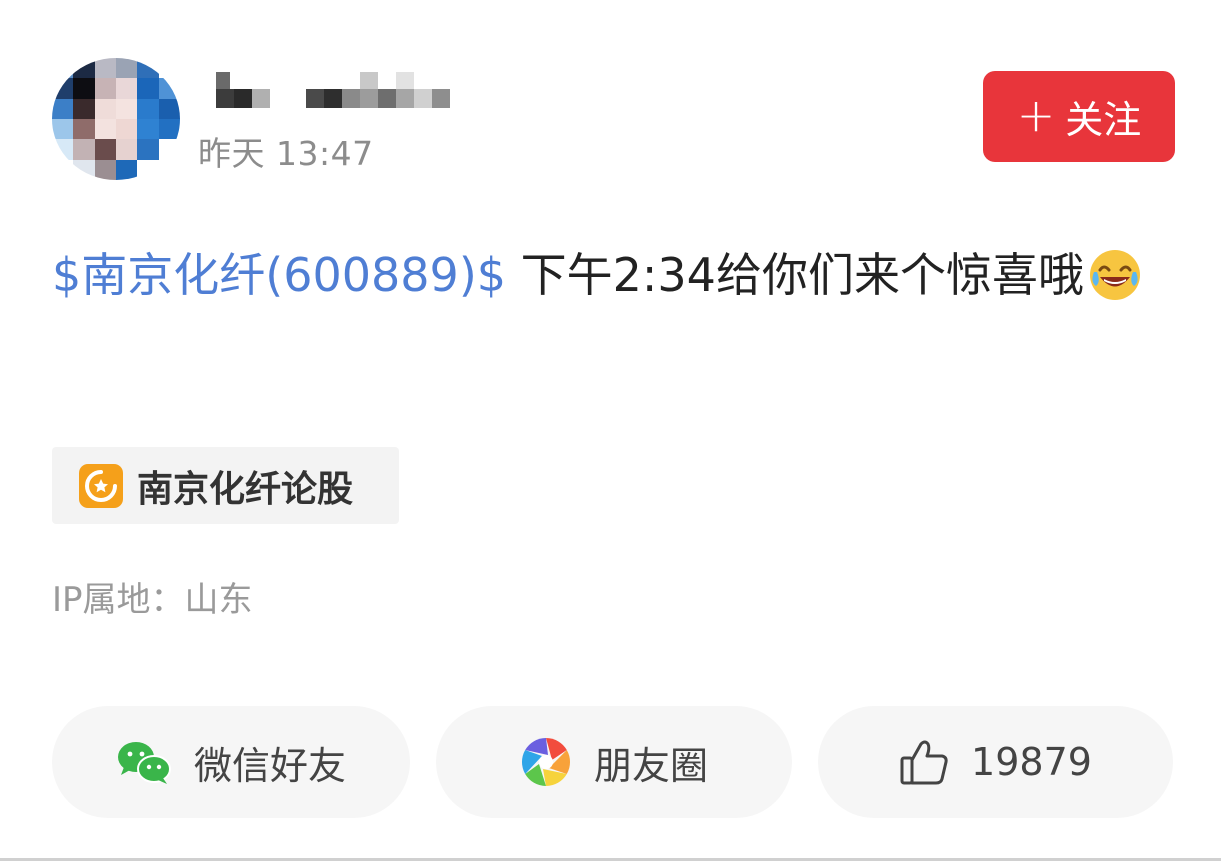  What do you see at coordinates (795, 275) in the screenshot?
I see `post-text: 下午2:34给你们来个惊喜哦` at bounding box center [795, 275].